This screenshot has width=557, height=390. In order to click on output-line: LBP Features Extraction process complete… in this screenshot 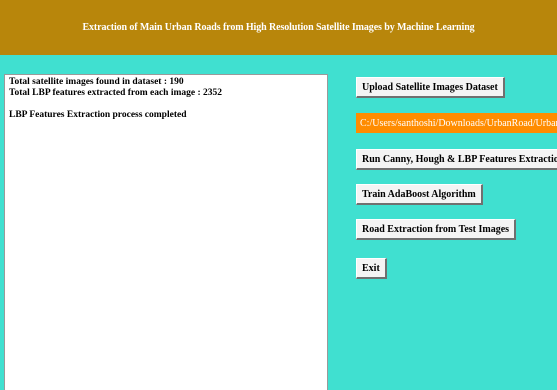, I will do `click(98, 115)`.